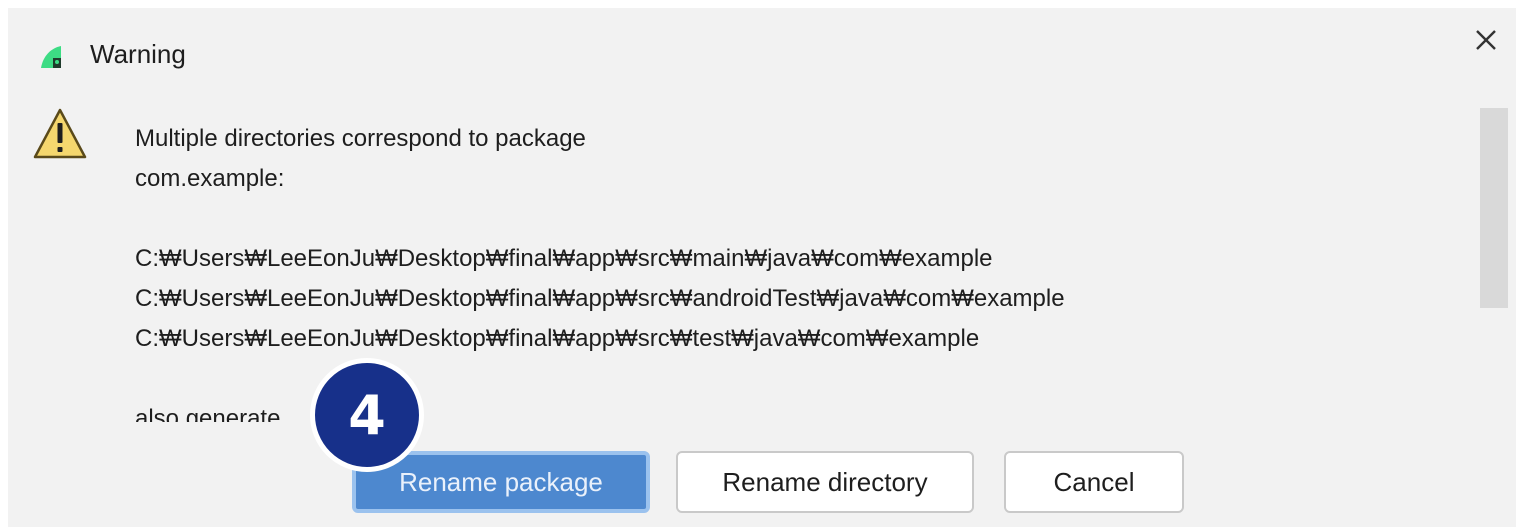 The width and height of the screenshot is (1516, 527). I want to click on close-icon, so click(1486, 40).